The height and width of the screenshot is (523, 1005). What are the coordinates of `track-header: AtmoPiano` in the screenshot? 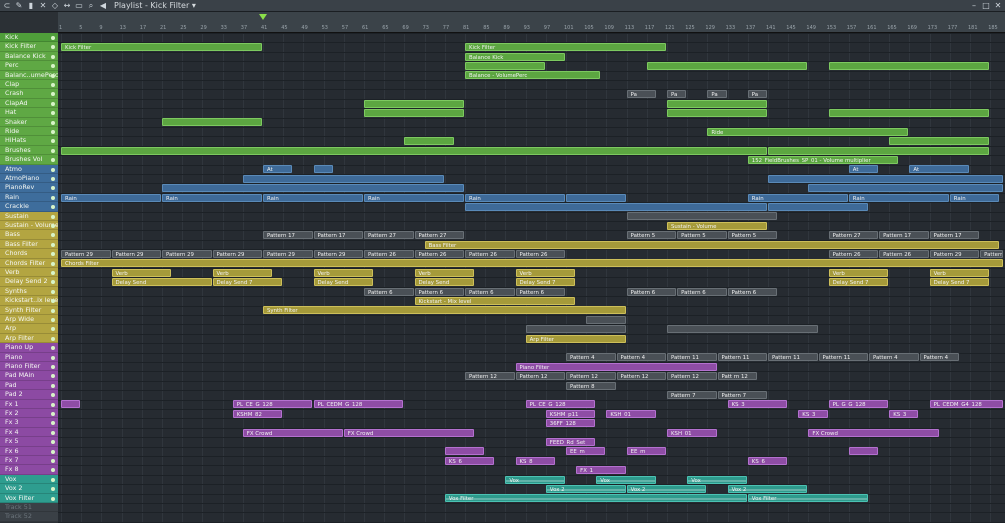 It's located at (29, 179).